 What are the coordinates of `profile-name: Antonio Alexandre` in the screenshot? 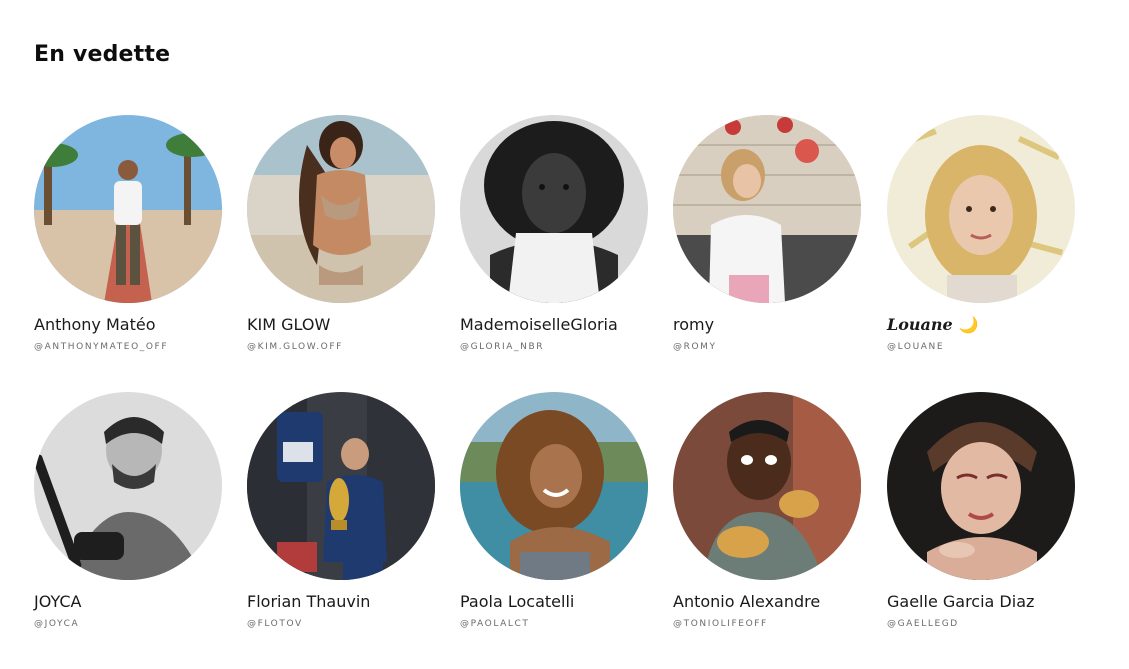 It's located at (747, 601).